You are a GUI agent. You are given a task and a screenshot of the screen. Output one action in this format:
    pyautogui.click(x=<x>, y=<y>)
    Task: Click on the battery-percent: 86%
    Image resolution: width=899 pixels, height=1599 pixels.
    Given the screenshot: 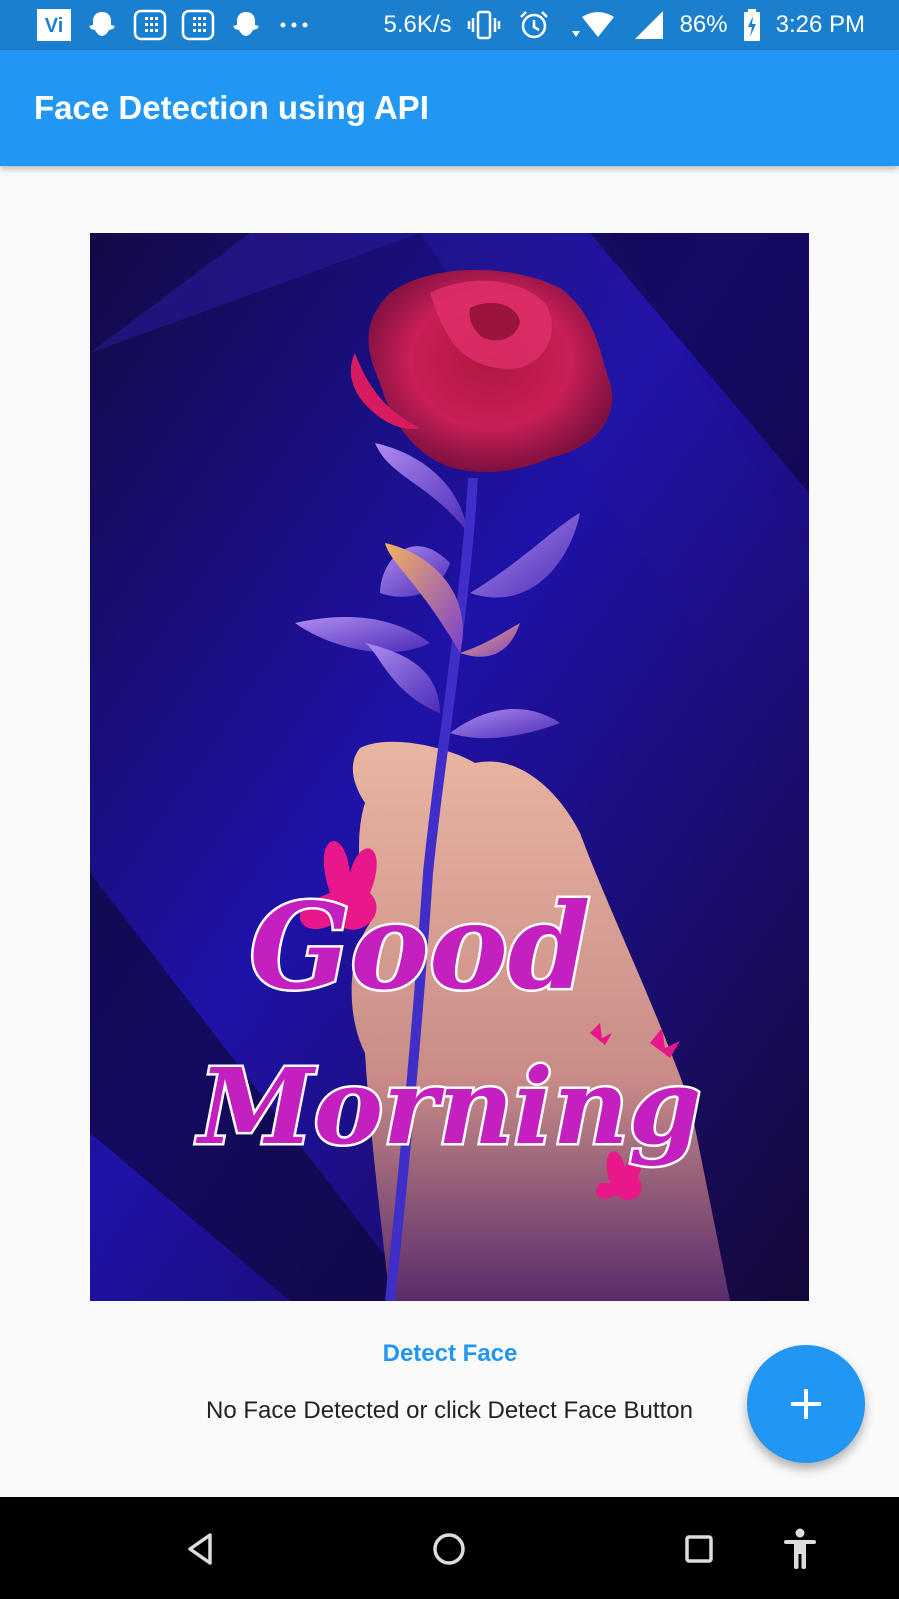 What is the action you would take?
    pyautogui.click(x=703, y=24)
    